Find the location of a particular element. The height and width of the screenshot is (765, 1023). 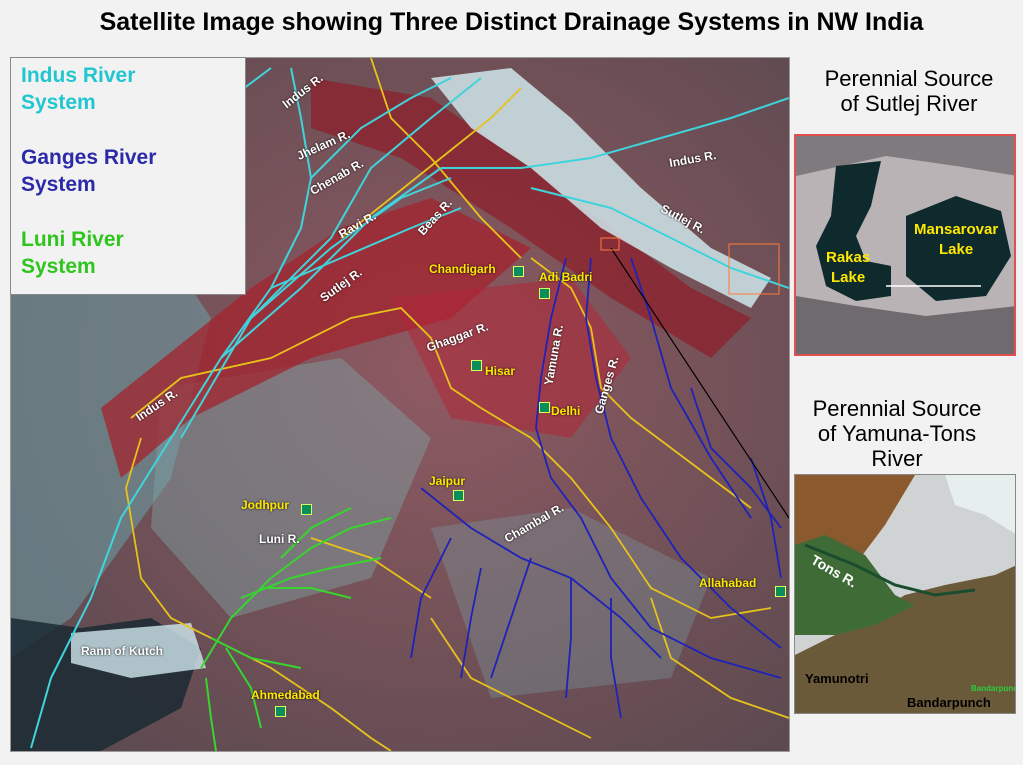

rakas-lake-label: Rakas Lake is located at coordinates (848, 267).